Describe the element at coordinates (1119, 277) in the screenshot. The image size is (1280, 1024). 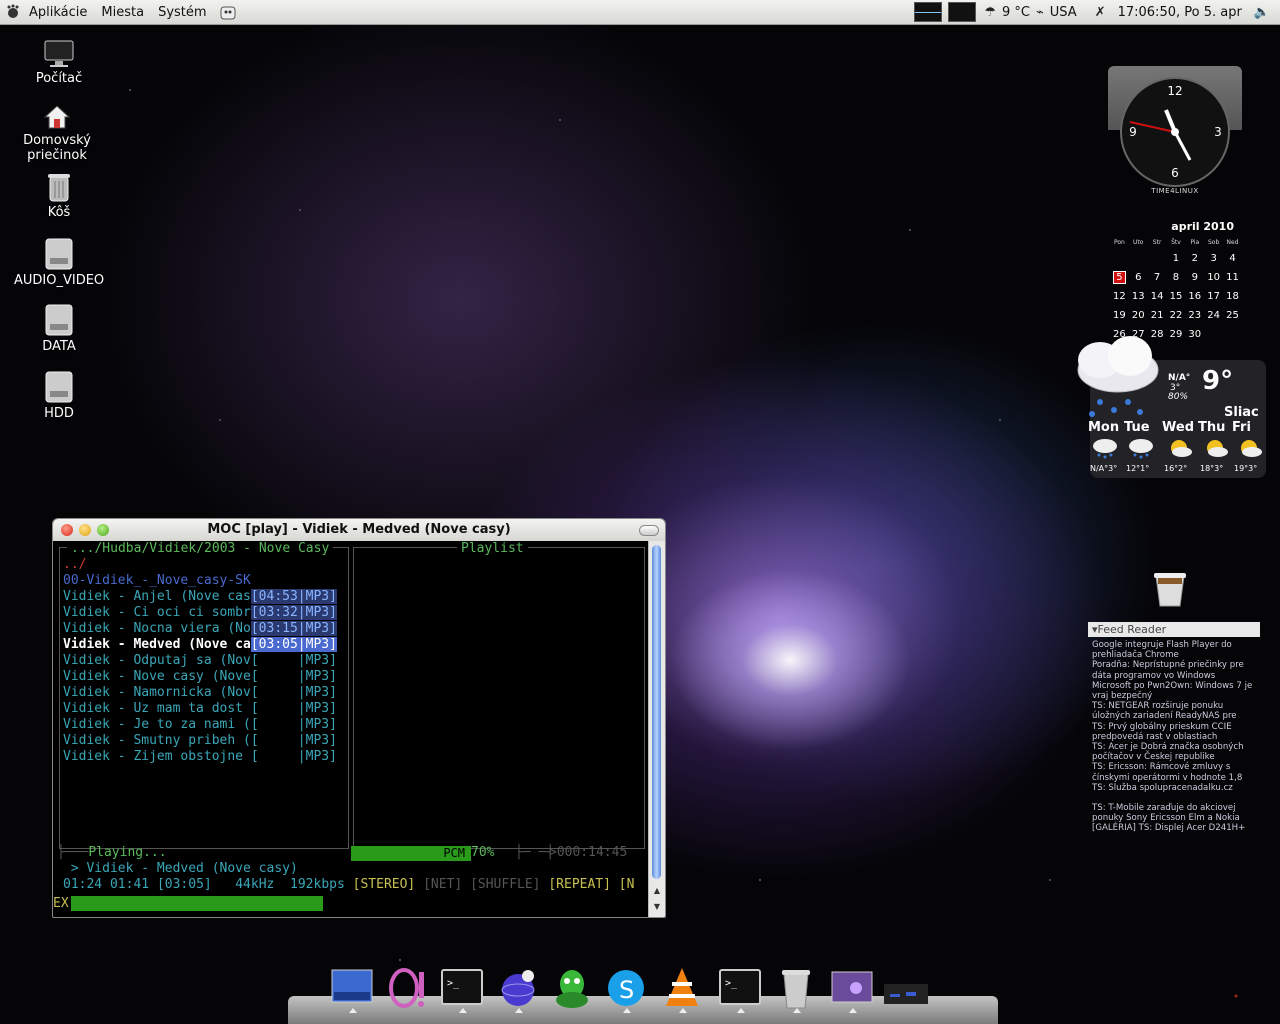
I see `calendar-day: 5` at that location.